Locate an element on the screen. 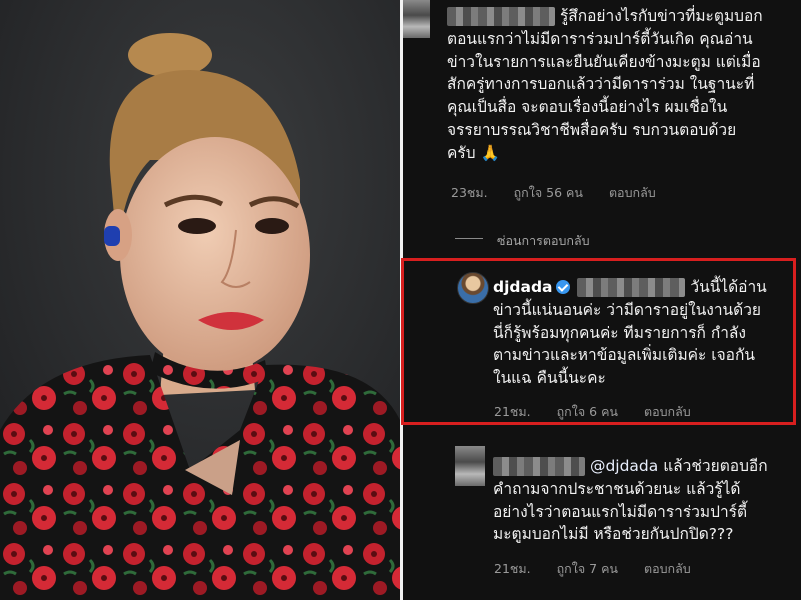 The width and height of the screenshot is (801, 600). highlight-box is located at coordinates (598, 341).